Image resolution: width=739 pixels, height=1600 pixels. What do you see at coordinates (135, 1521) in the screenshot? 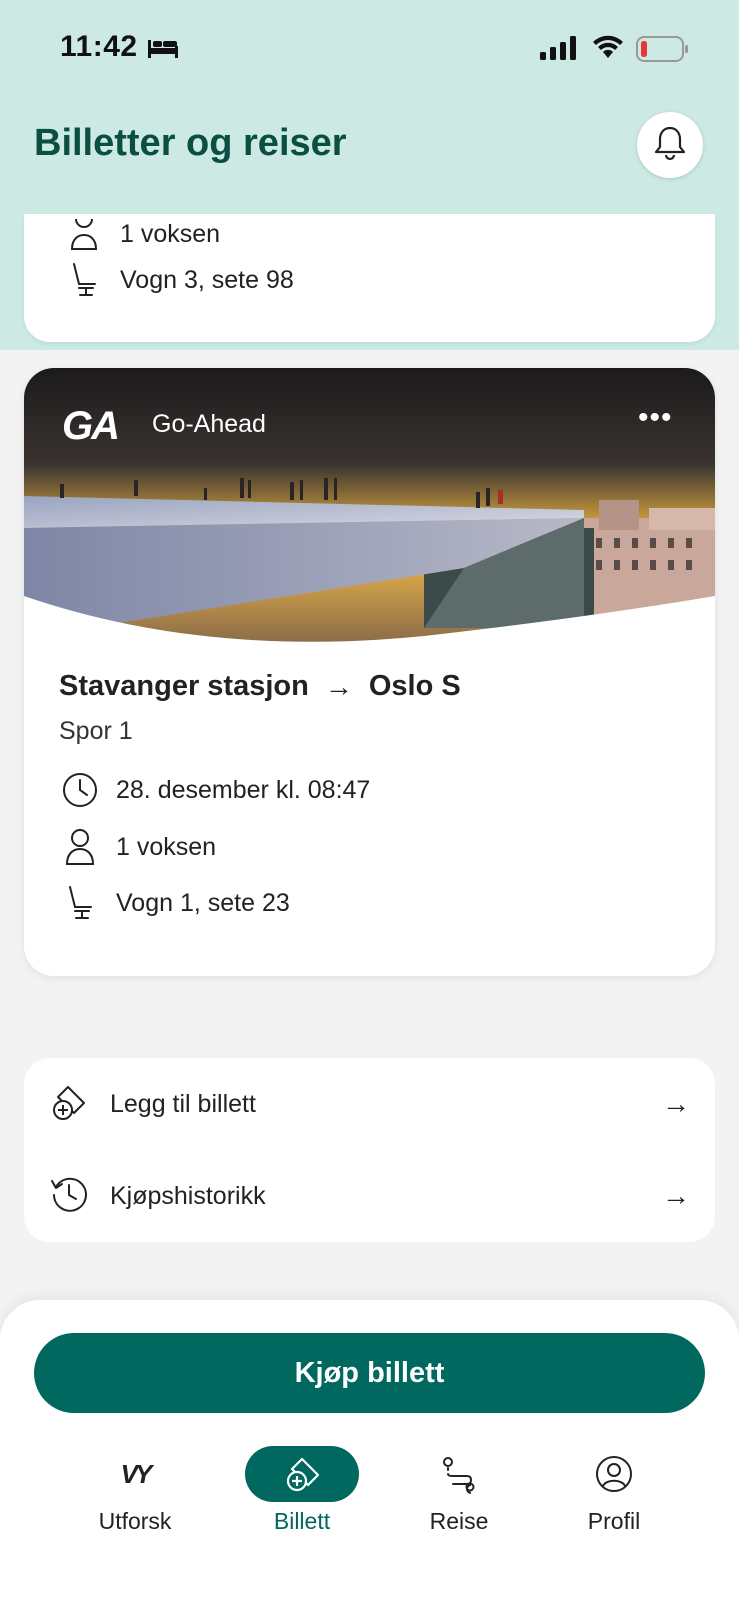
I see `tab-label: Utforsk` at bounding box center [135, 1521].